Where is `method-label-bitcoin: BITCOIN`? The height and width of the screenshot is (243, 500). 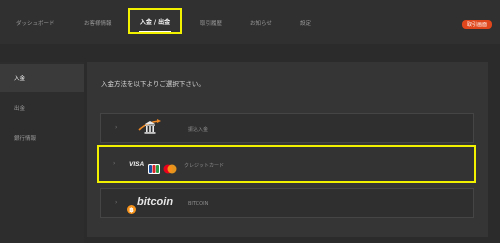 method-label-bitcoin: BITCOIN is located at coordinates (198, 204).